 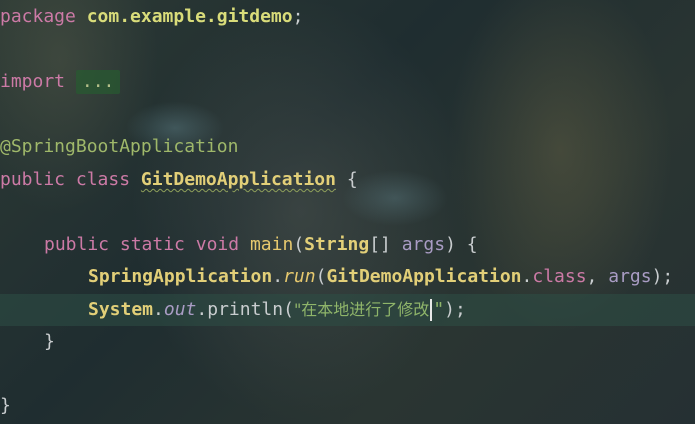 I want to click on close-paren-brace: ) {, so click(x=461, y=244).